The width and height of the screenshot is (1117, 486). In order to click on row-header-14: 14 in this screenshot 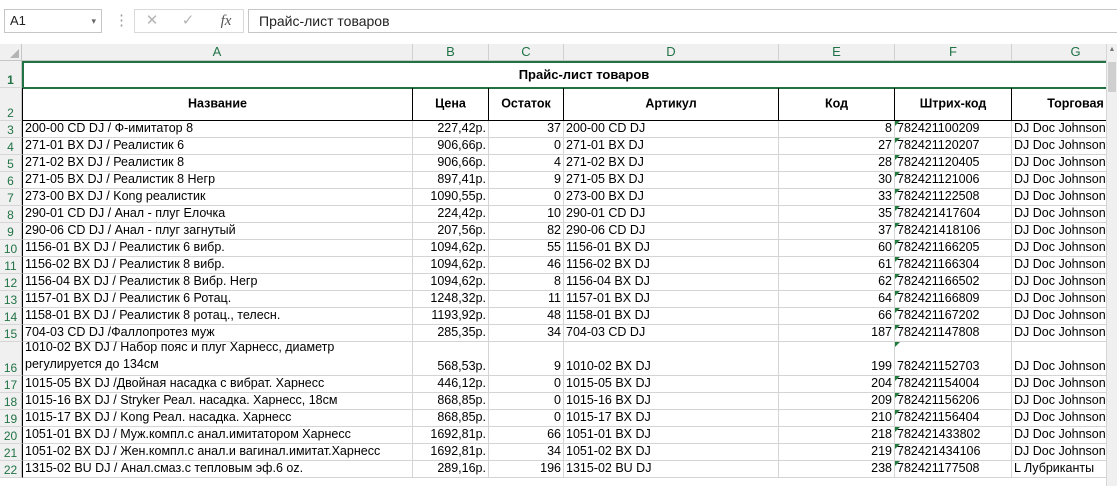, I will do `click(11, 316)`.